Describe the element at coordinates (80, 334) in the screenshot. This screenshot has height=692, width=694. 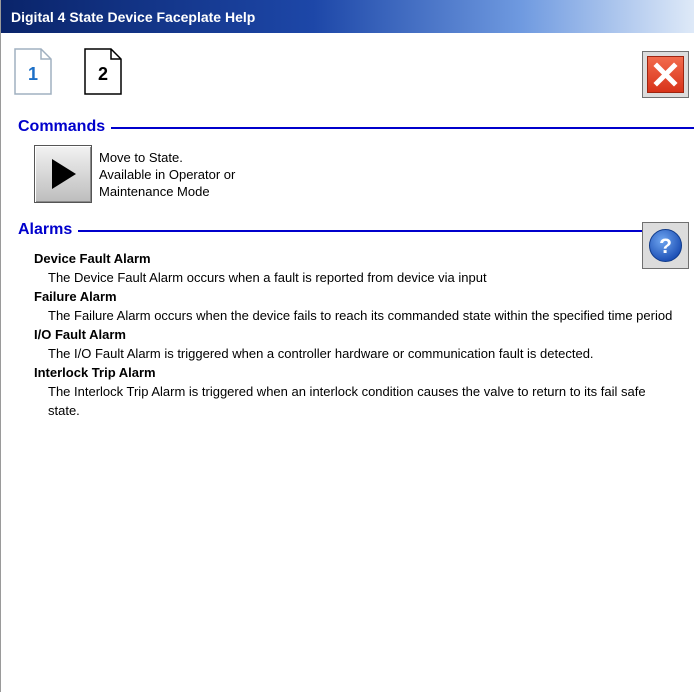
I see `alarm-name: I/O Fault Alarm` at that location.